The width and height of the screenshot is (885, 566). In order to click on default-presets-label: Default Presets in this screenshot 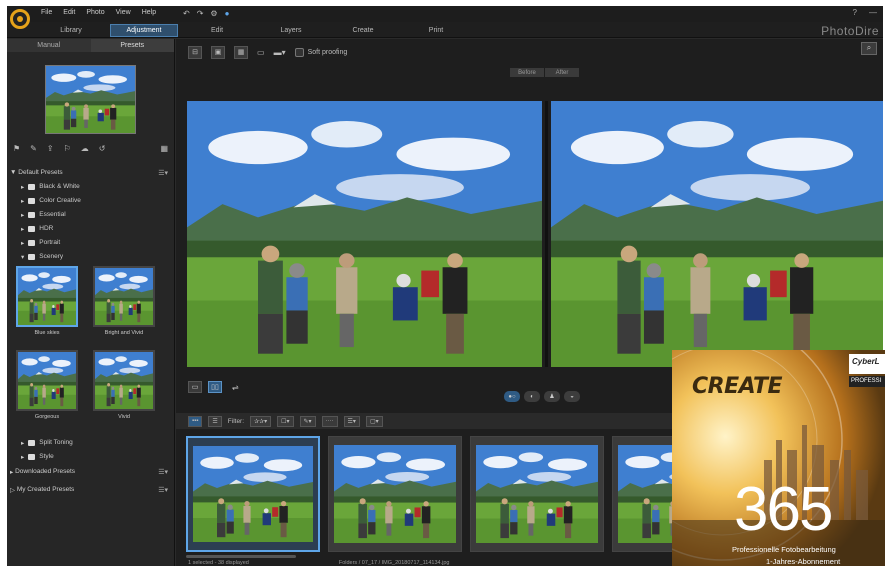, I will do `click(40, 172)`.